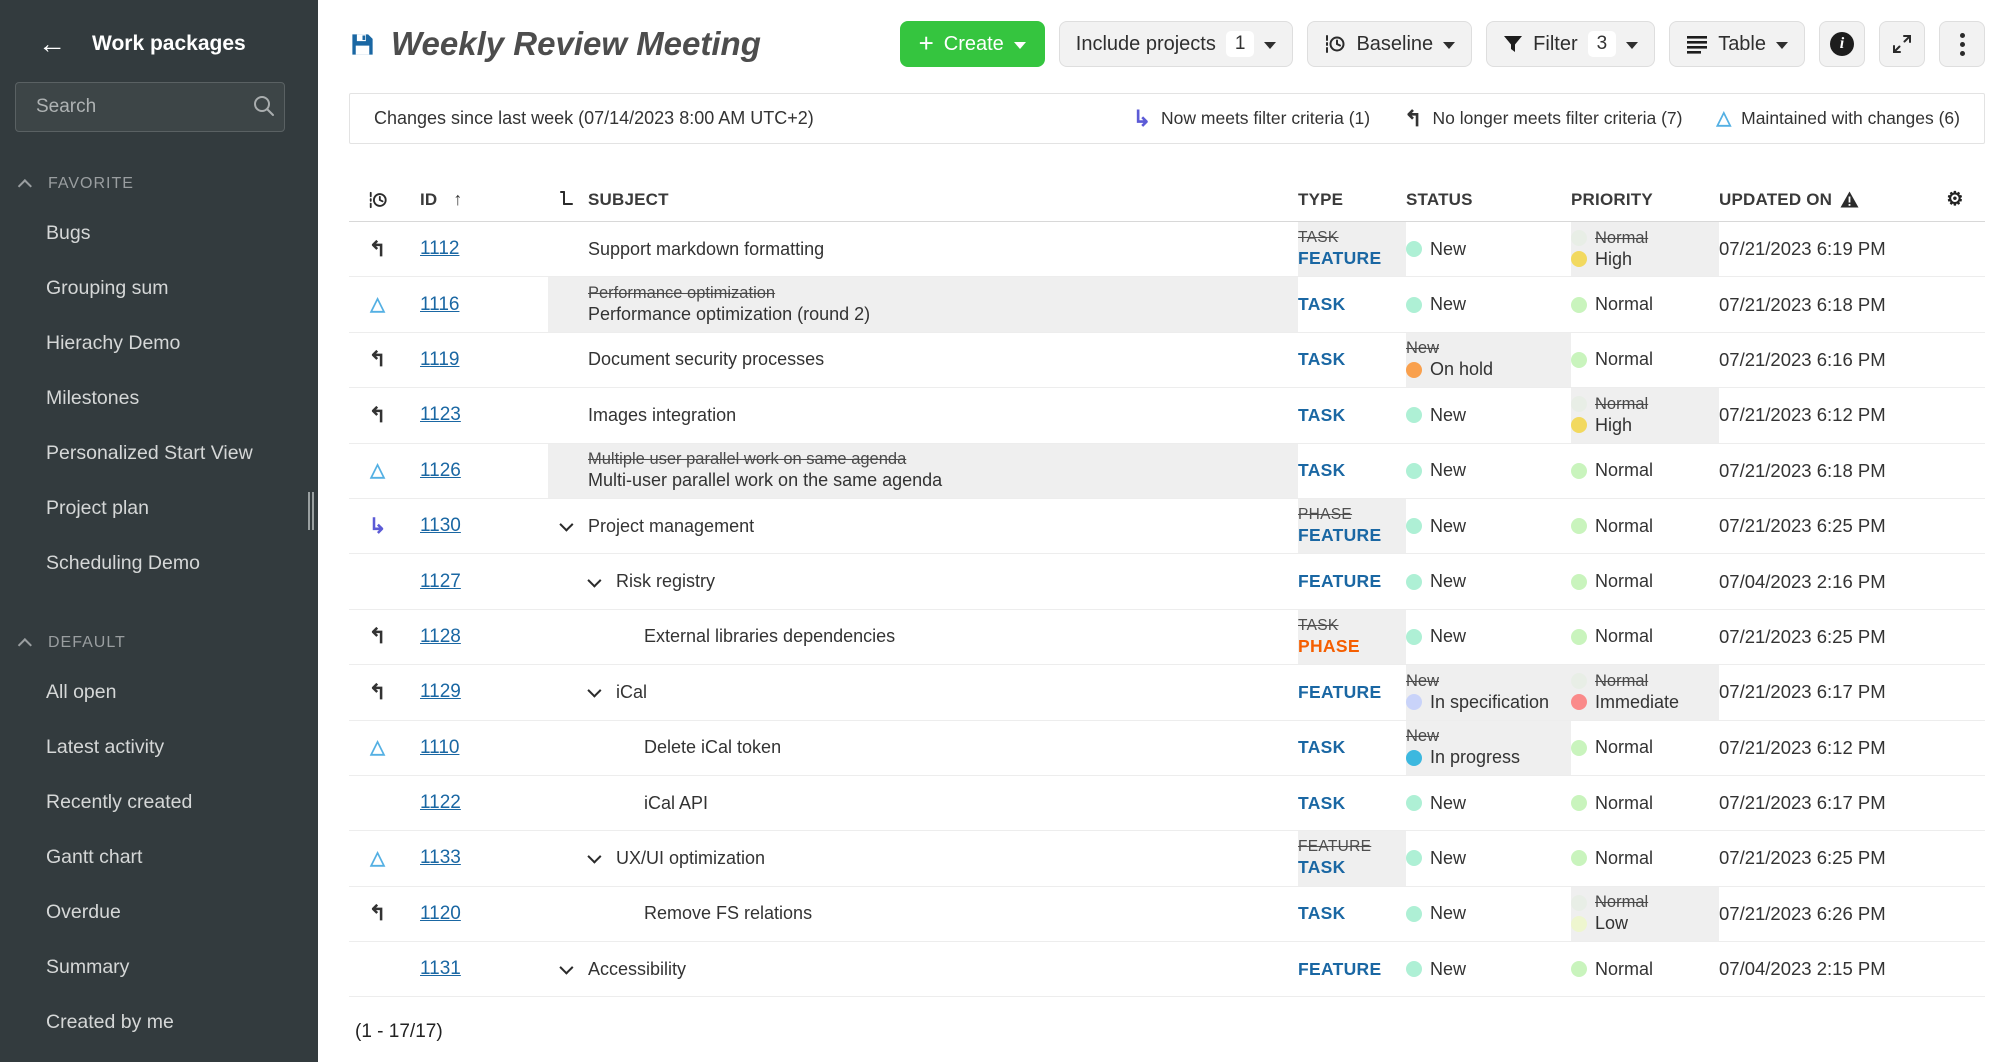 The height and width of the screenshot is (1062, 2000). I want to click on column-header-status: STATUS, so click(1488, 199).